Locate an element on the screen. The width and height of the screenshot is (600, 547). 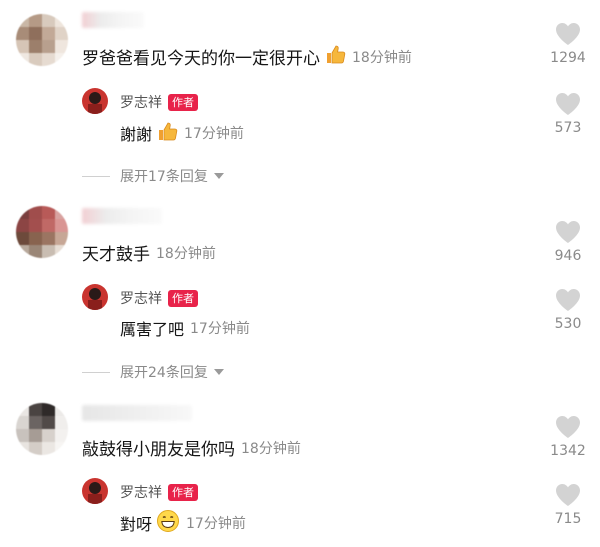
expand-replies-button: 展开17条回复 is located at coordinates (153, 176).